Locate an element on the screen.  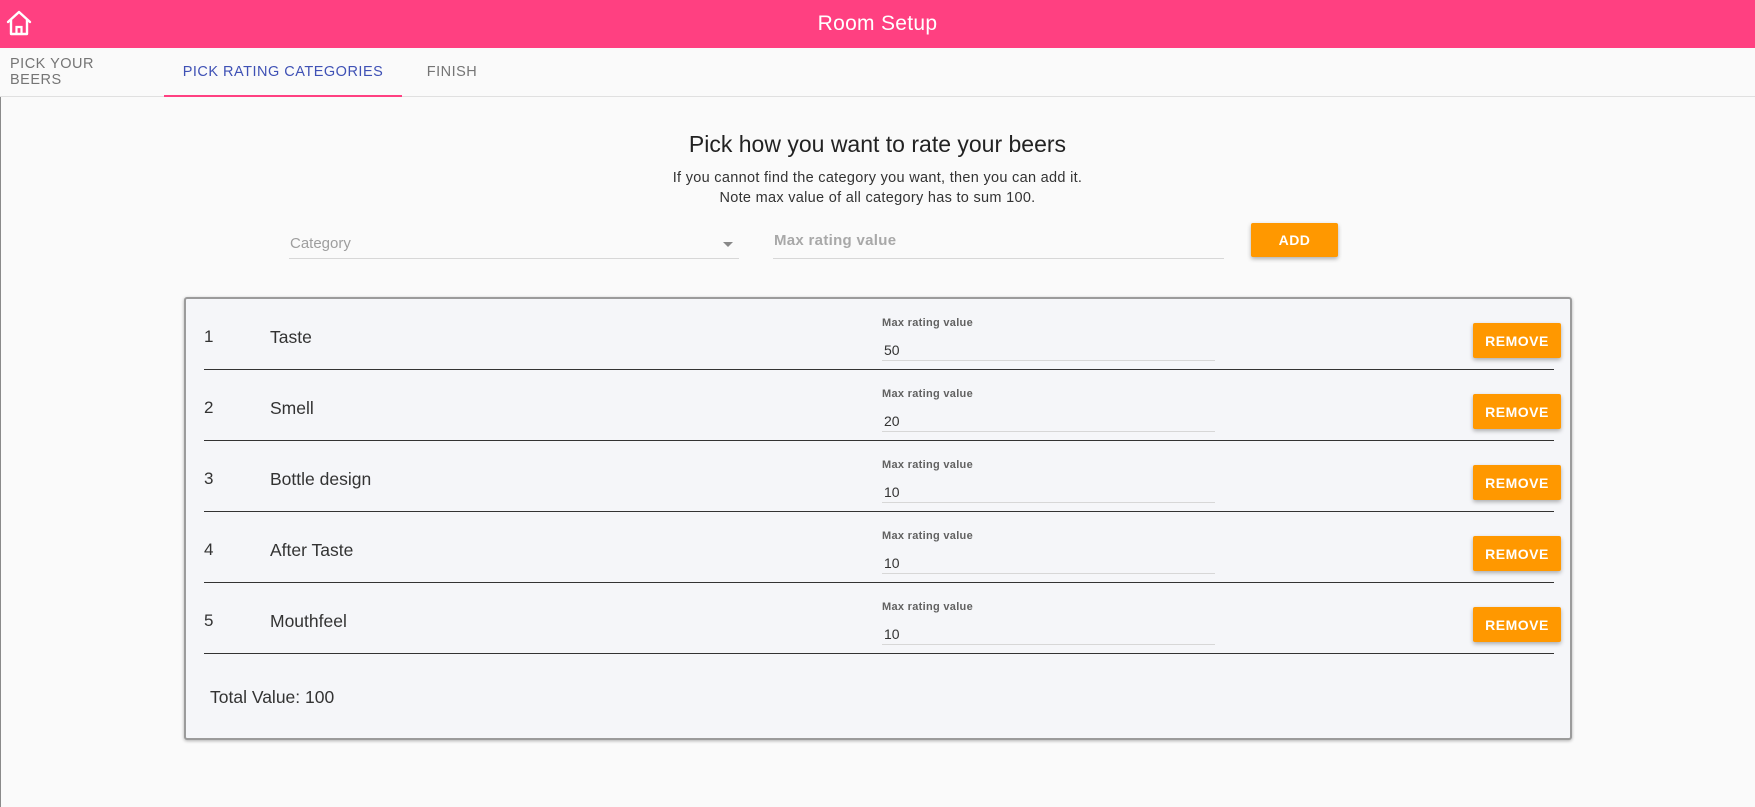
page-title: Room Setup is located at coordinates (877, 23).